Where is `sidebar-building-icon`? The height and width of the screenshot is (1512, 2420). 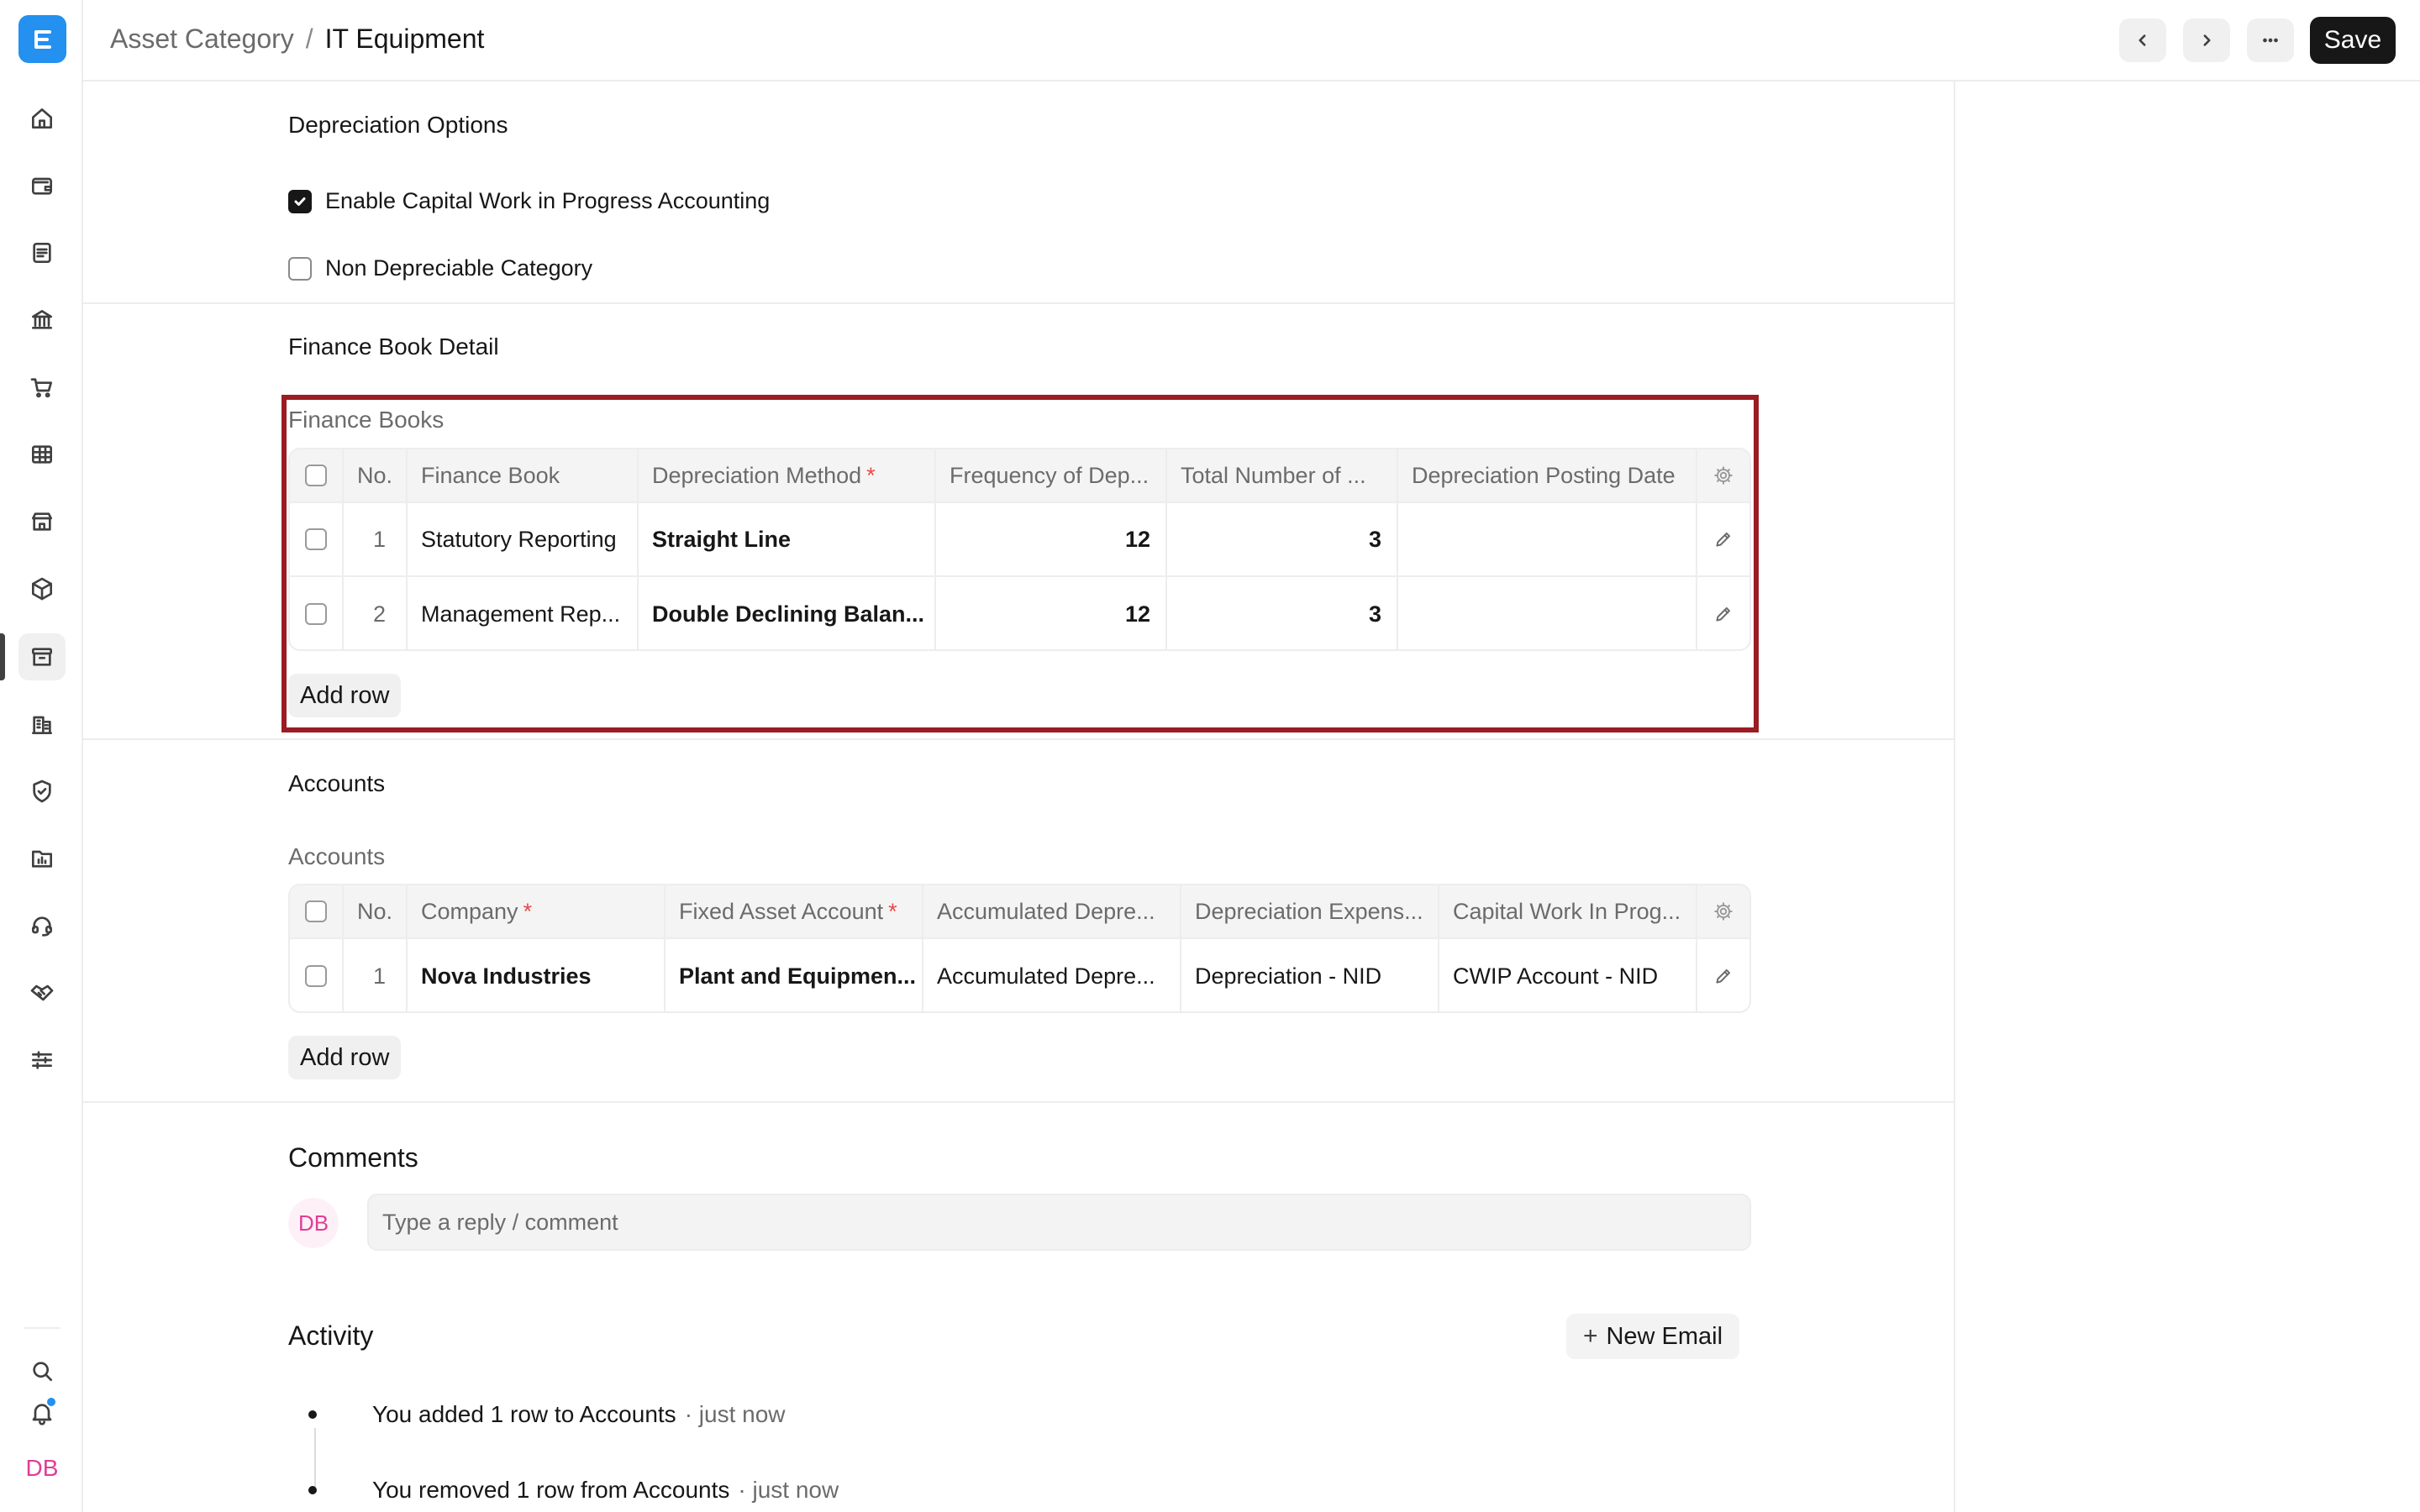
sidebar-building-icon is located at coordinates (42, 724).